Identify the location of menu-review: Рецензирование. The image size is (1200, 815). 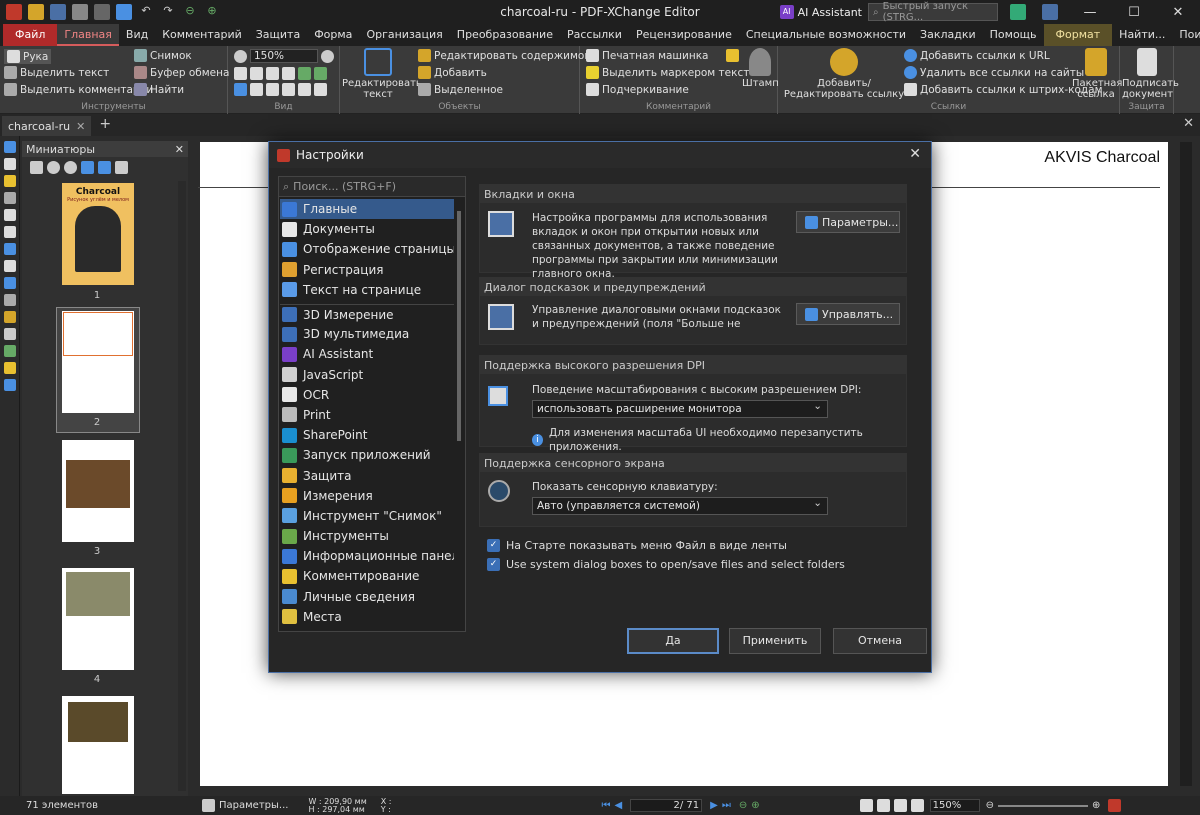
(684, 35).